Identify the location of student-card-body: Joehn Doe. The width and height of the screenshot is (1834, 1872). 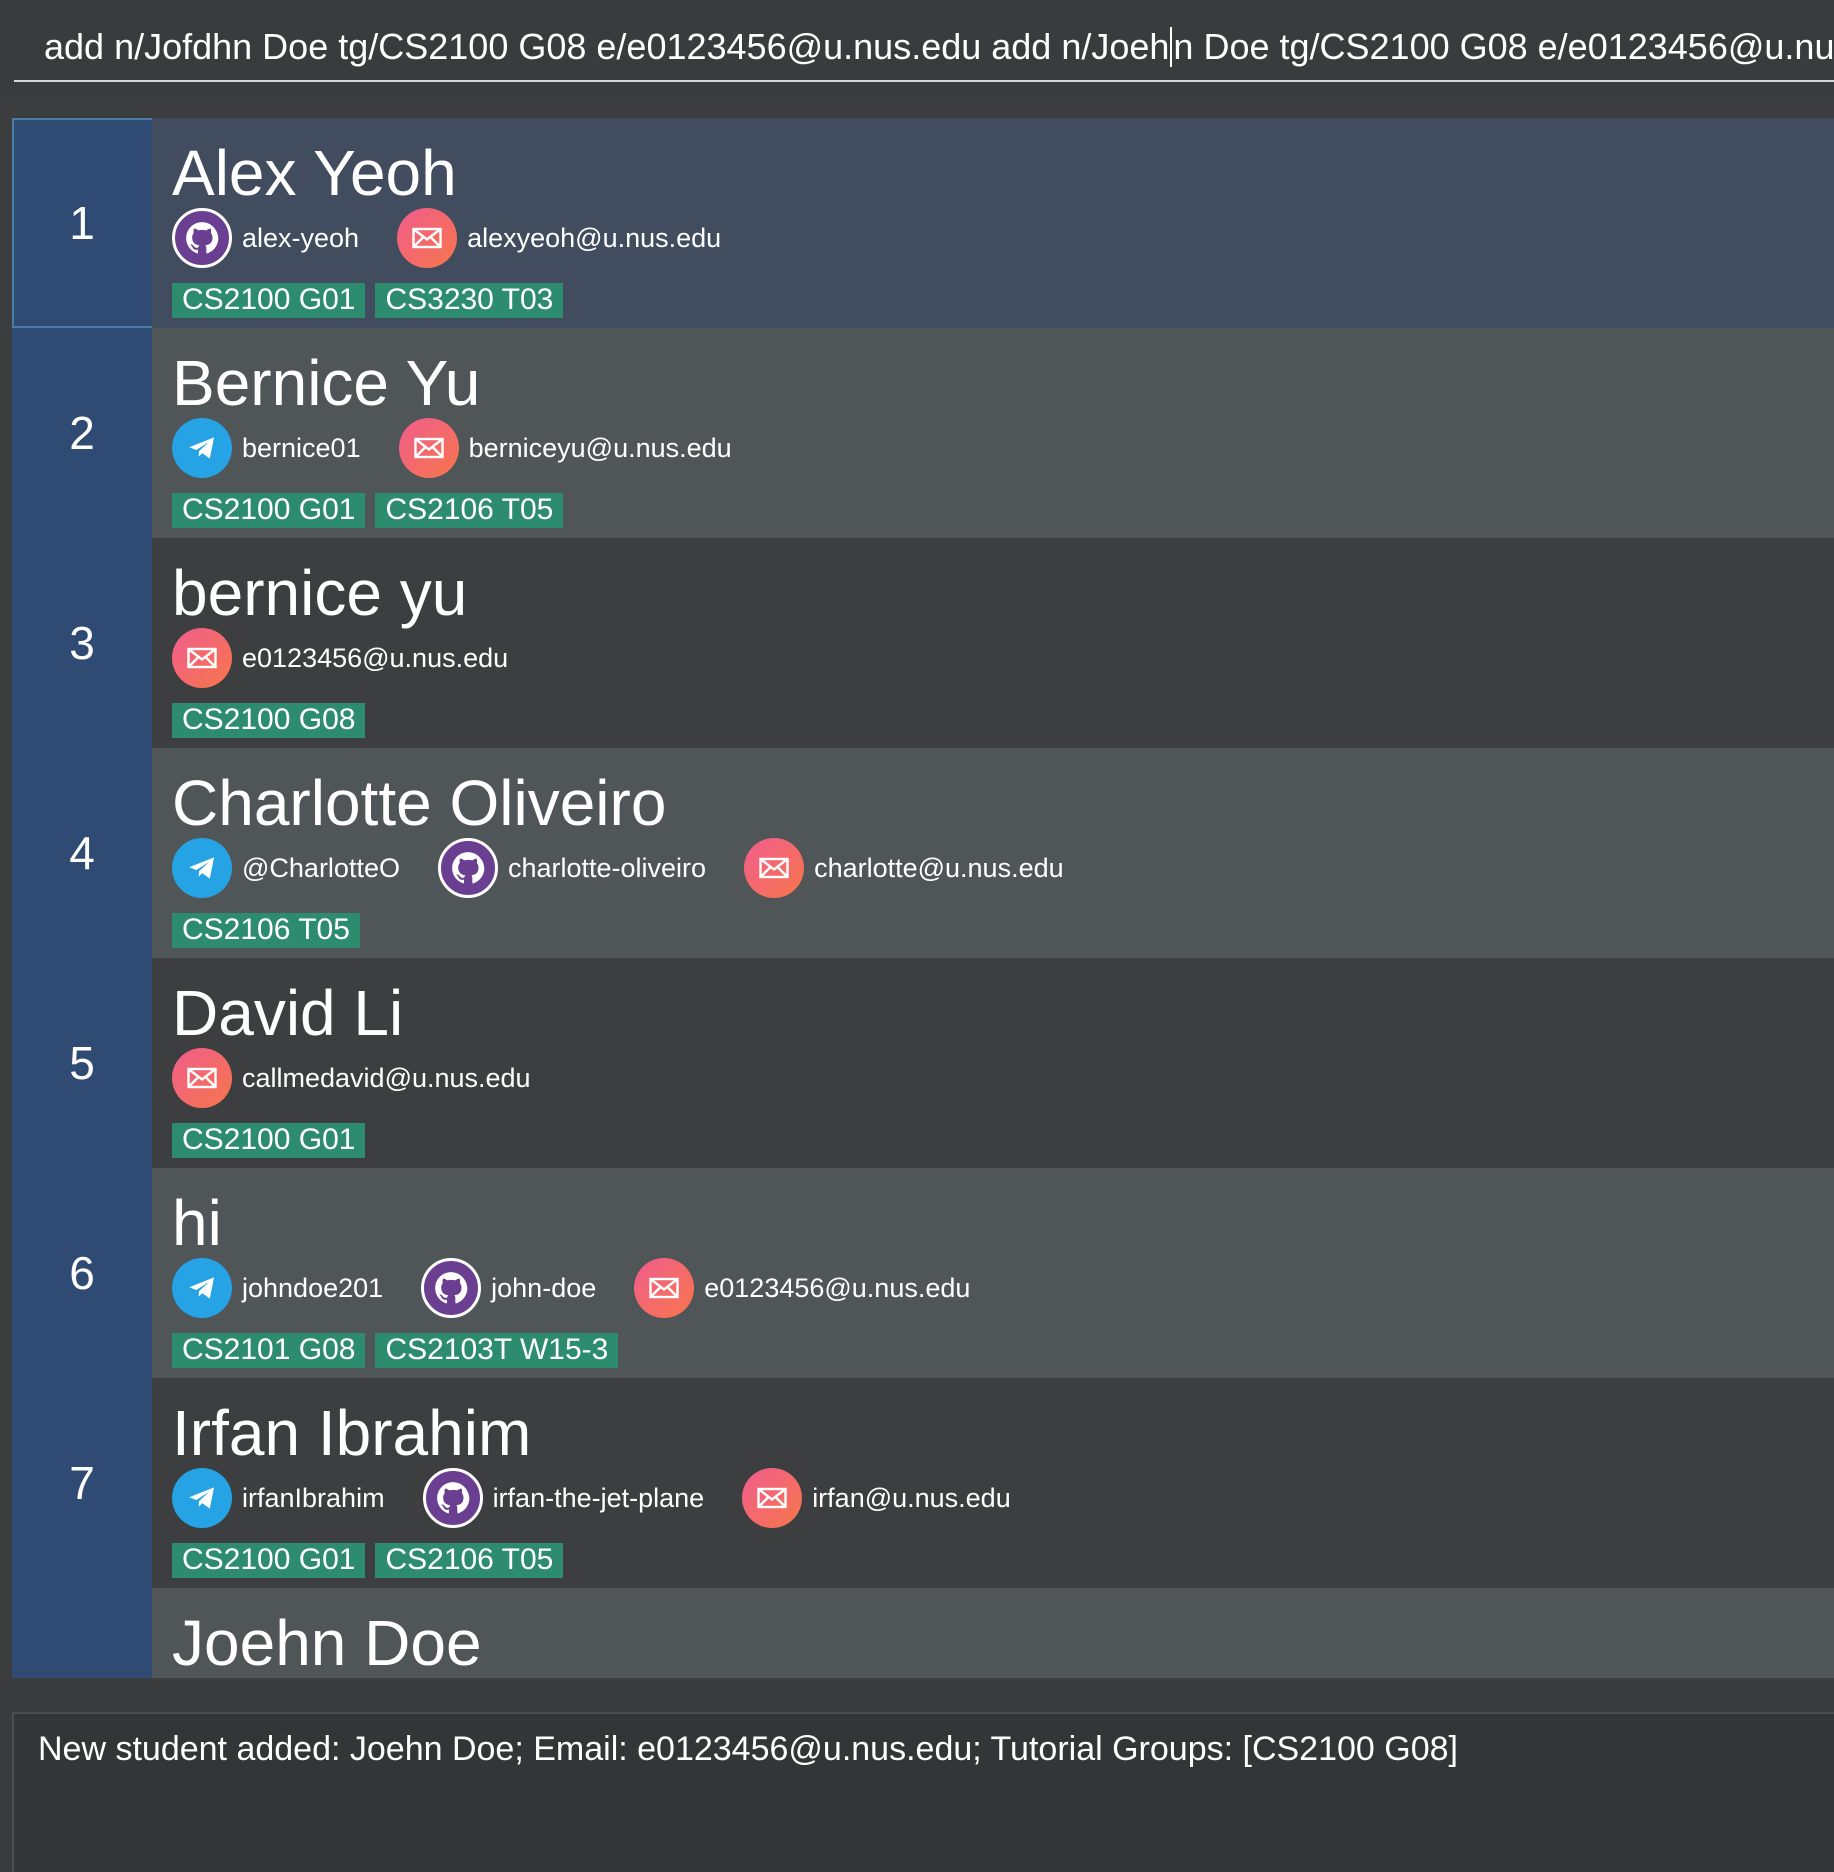
(993, 1633).